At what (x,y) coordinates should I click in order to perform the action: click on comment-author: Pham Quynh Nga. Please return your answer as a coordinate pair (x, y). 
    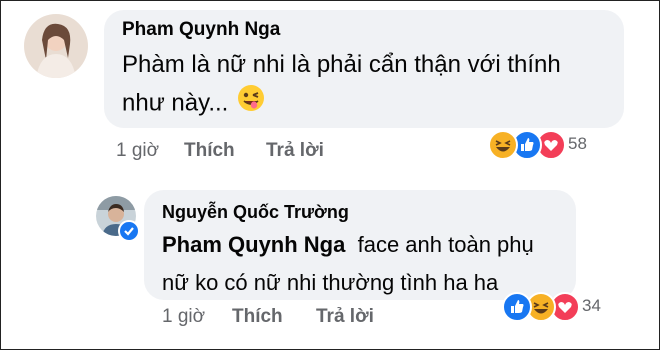
    Looking at the image, I should click on (201, 30).